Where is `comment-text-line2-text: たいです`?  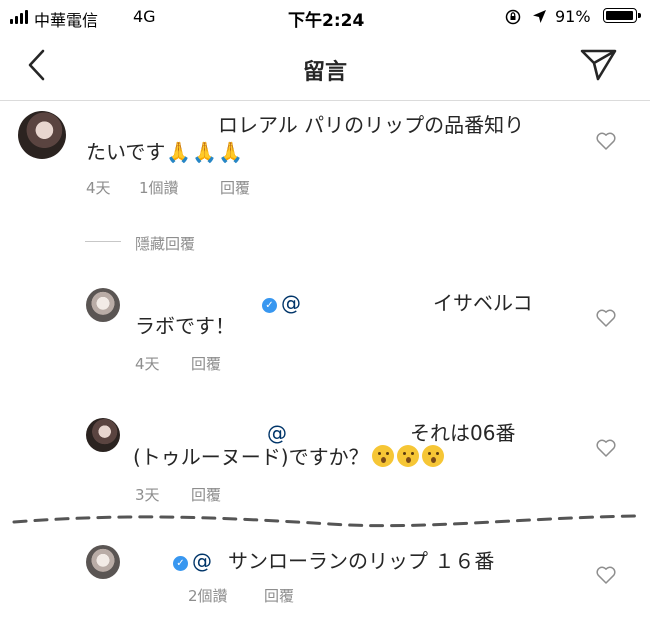
comment-text-line2-text: たいです is located at coordinates (126, 152).